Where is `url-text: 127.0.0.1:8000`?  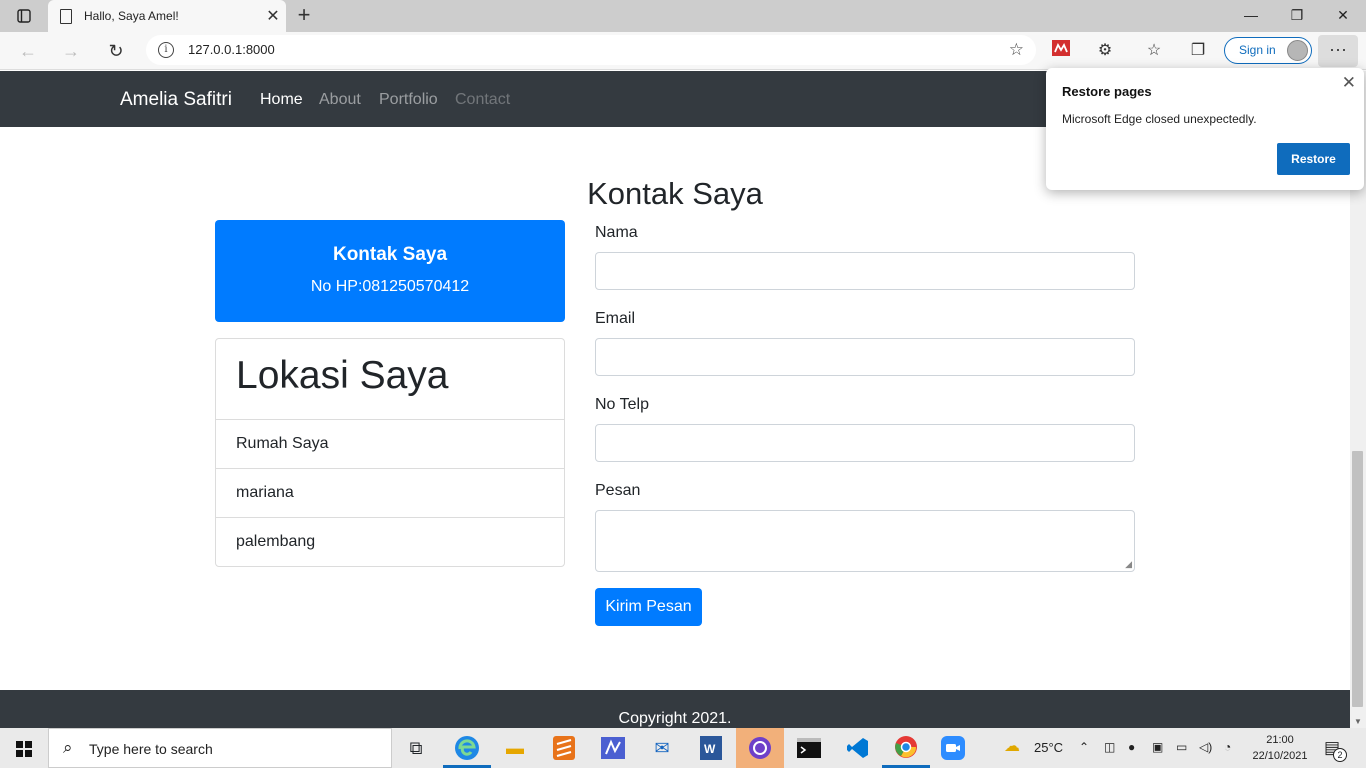 url-text: 127.0.0.1:8000 is located at coordinates (231, 49).